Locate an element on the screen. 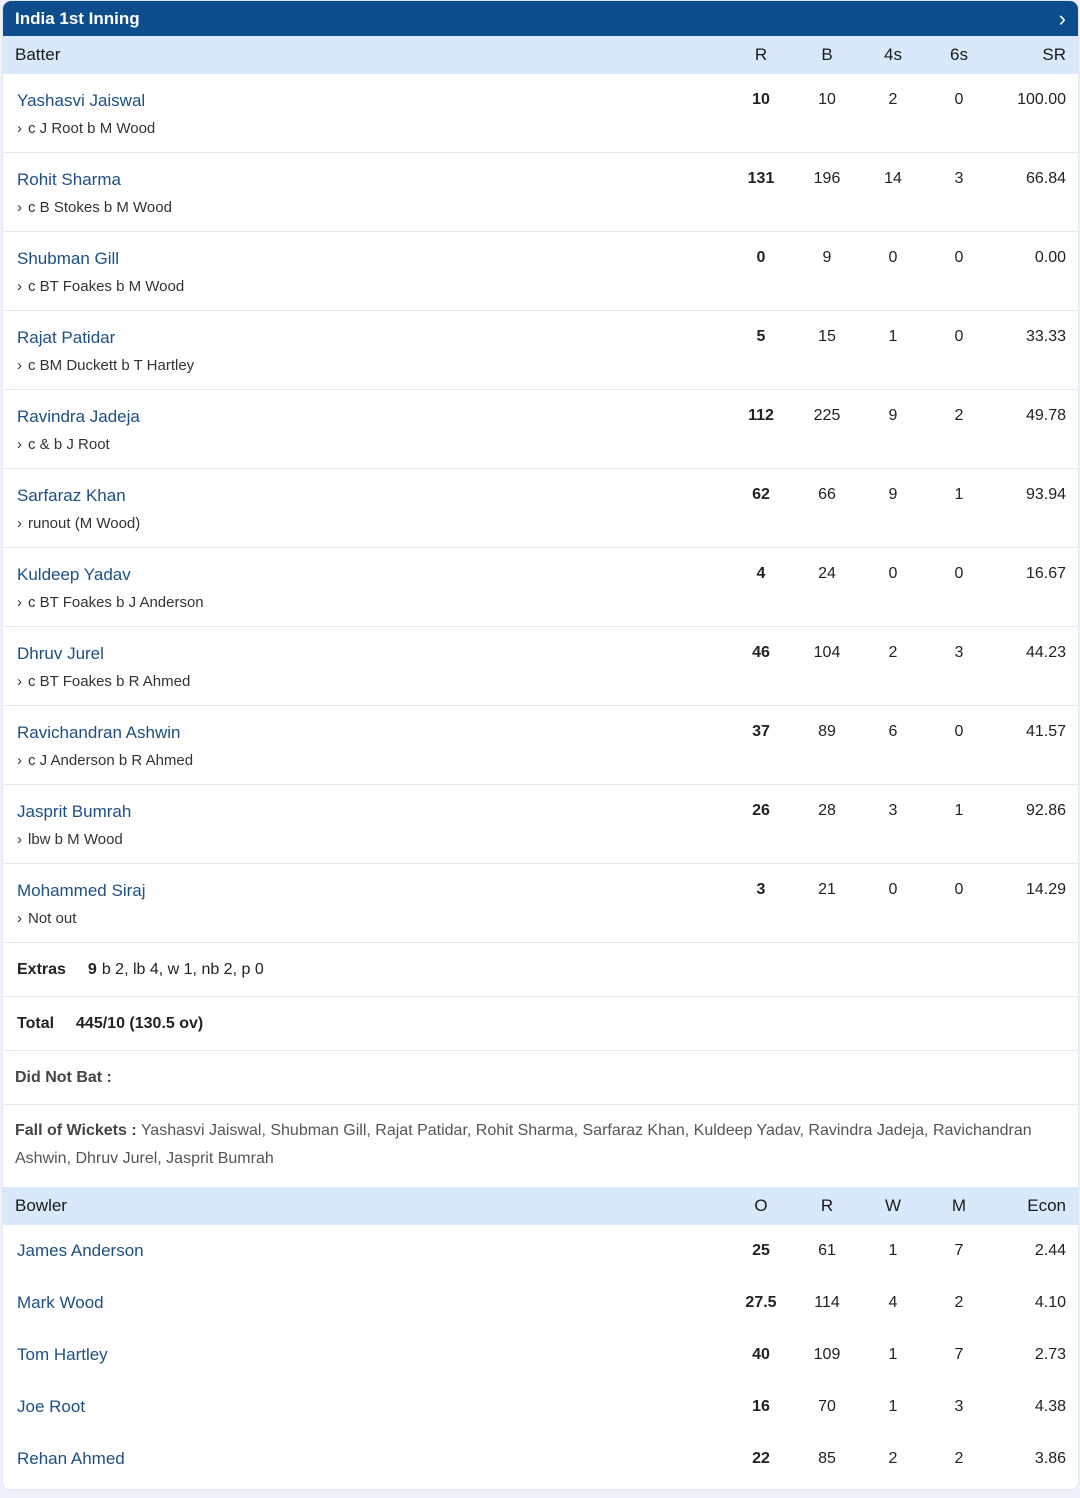  batter-info: Jasprit Bumrah › lbw b M Wood is located at coordinates (365, 816).